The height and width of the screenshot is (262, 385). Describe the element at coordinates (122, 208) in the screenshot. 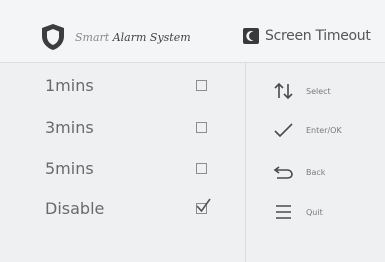

I see `option-disable: Disable` at that location.